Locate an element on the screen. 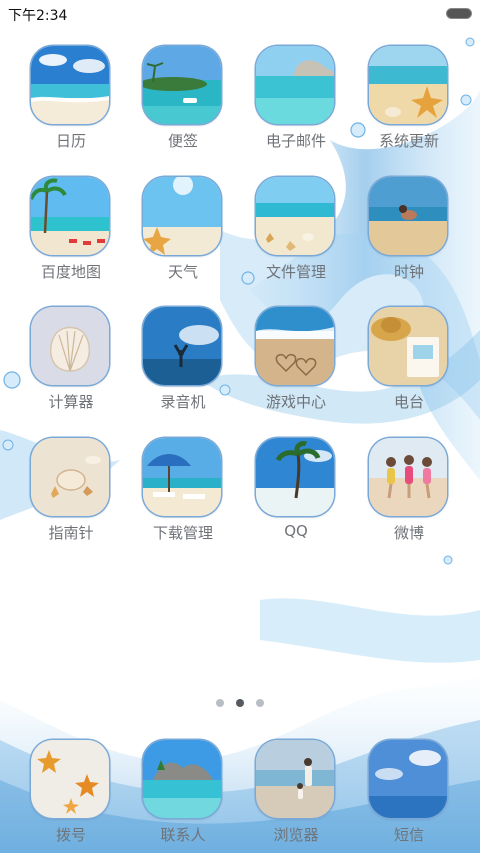 Image resolution: width=480 pixels, height=853 pixels. page-indicator is located at coordinates (240, 704).